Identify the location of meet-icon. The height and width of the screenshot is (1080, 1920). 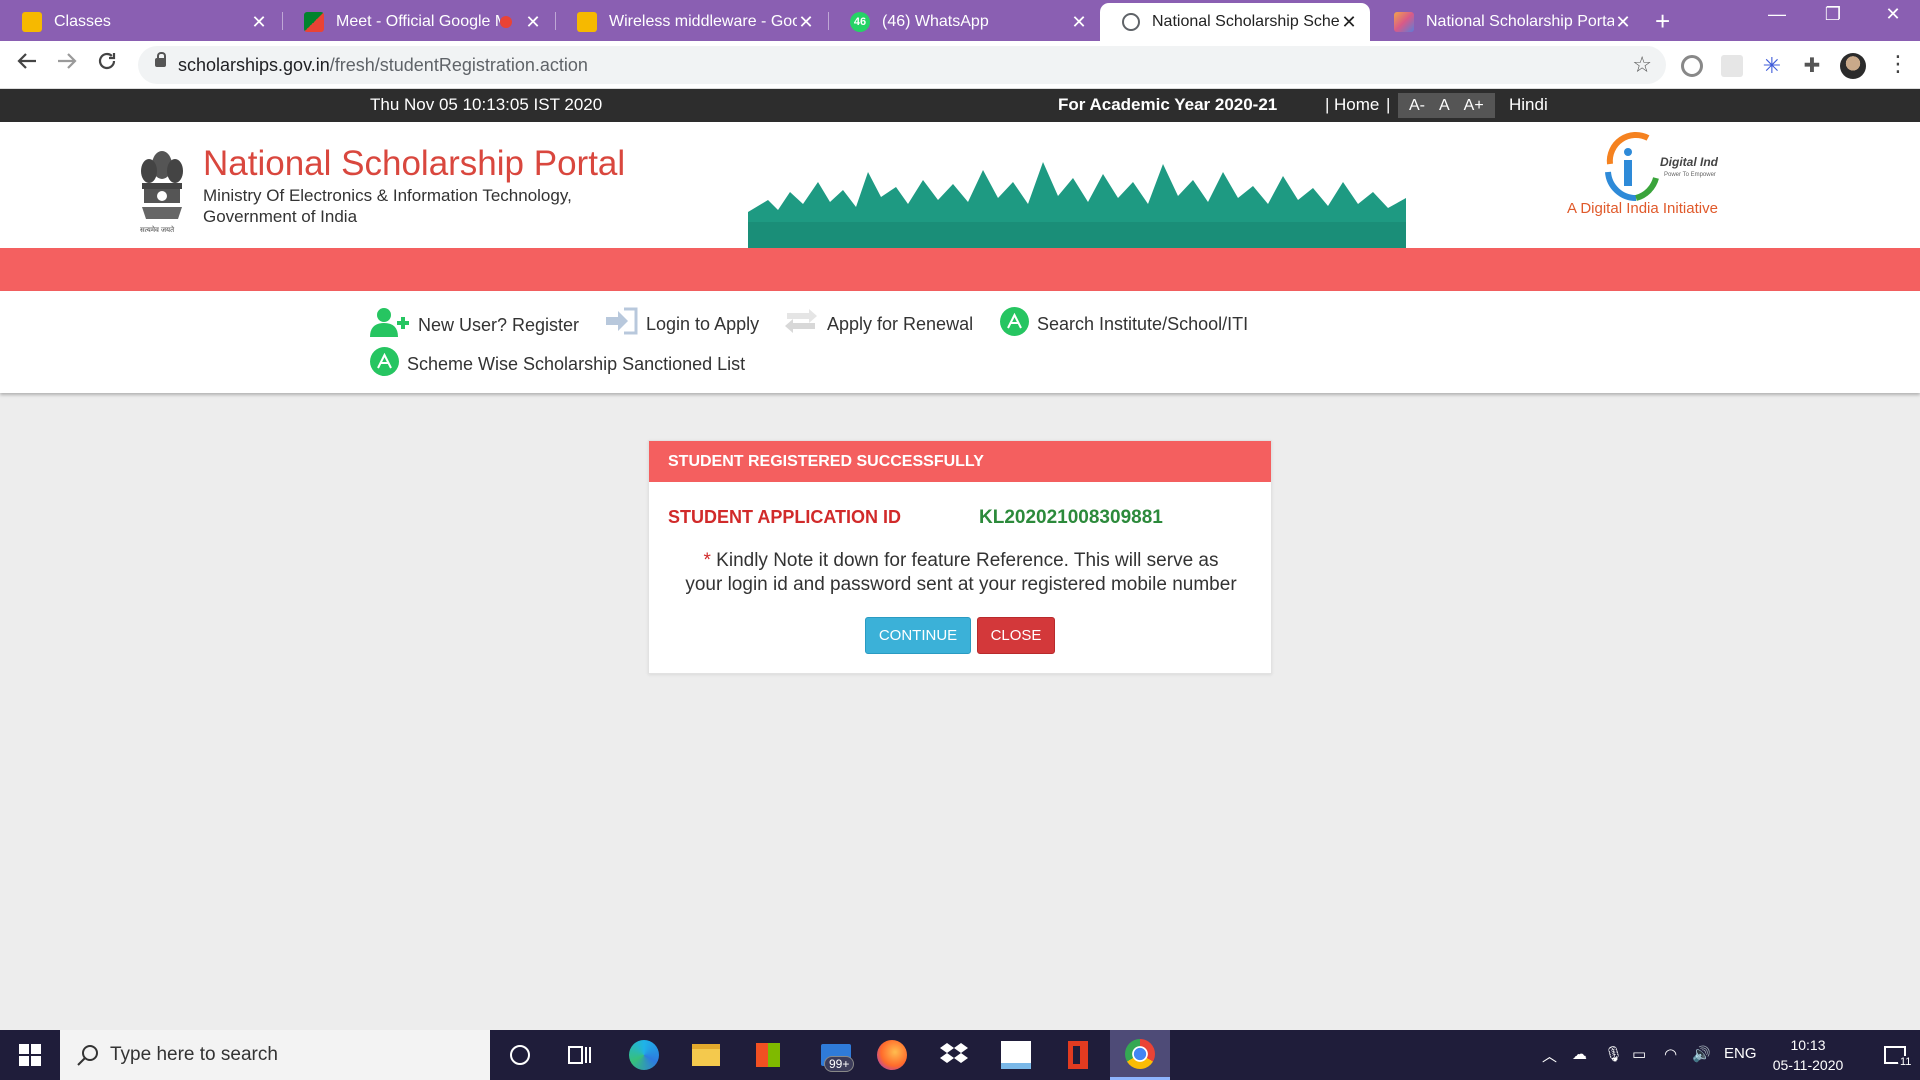
(314, 22).